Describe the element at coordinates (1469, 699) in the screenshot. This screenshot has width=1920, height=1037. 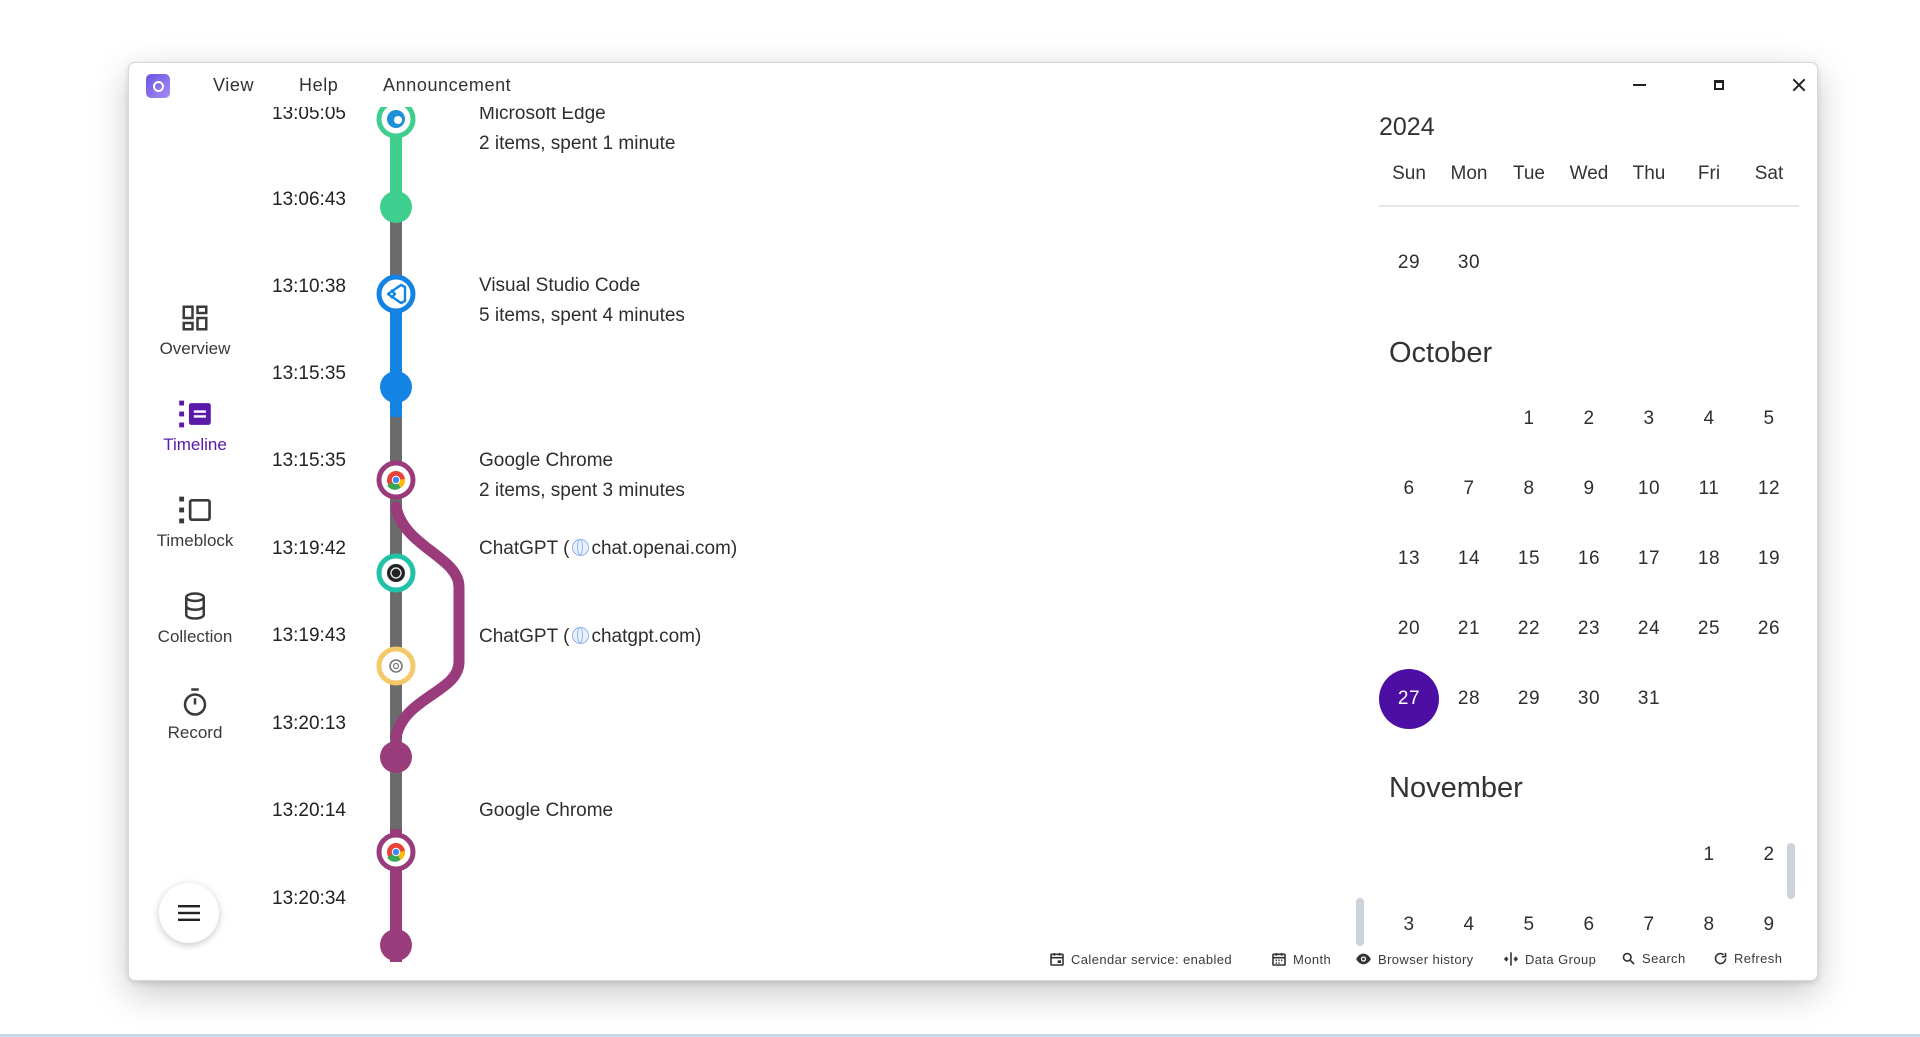
I see `calendar-day: 28` at that location.